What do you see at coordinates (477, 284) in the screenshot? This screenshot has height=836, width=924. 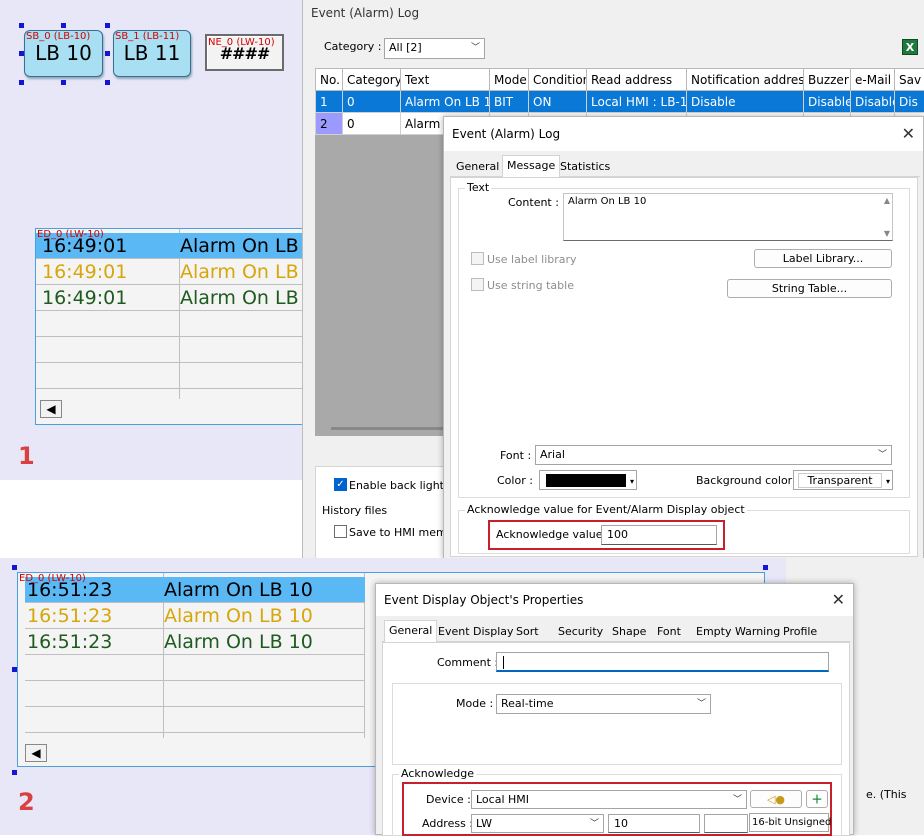 I see `string-table-checkbox` at bounding box center [477, 284].